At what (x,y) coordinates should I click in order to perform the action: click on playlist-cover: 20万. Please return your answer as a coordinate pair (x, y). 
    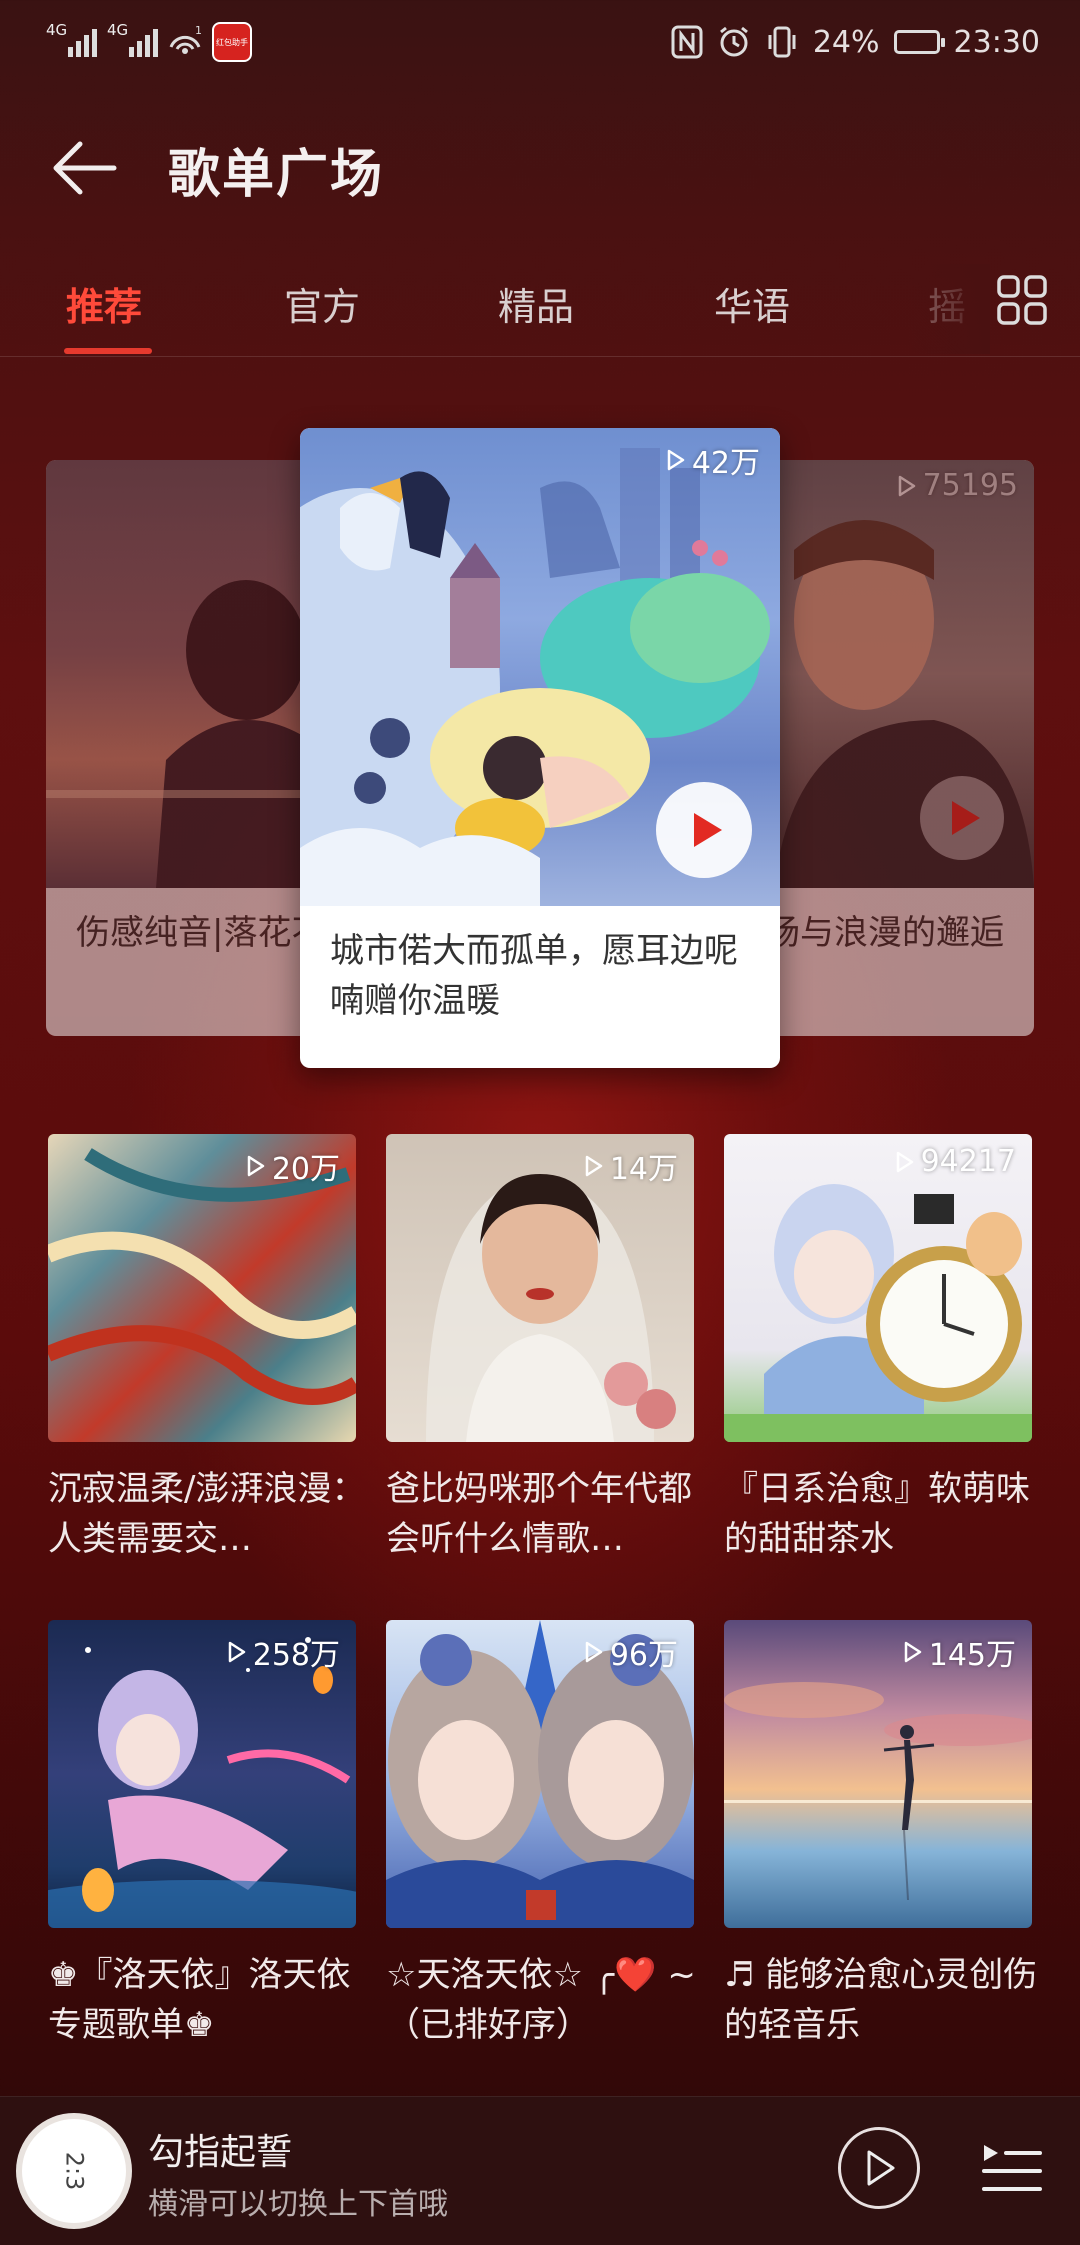
    Looking at the image, I should click on (202, 1288).